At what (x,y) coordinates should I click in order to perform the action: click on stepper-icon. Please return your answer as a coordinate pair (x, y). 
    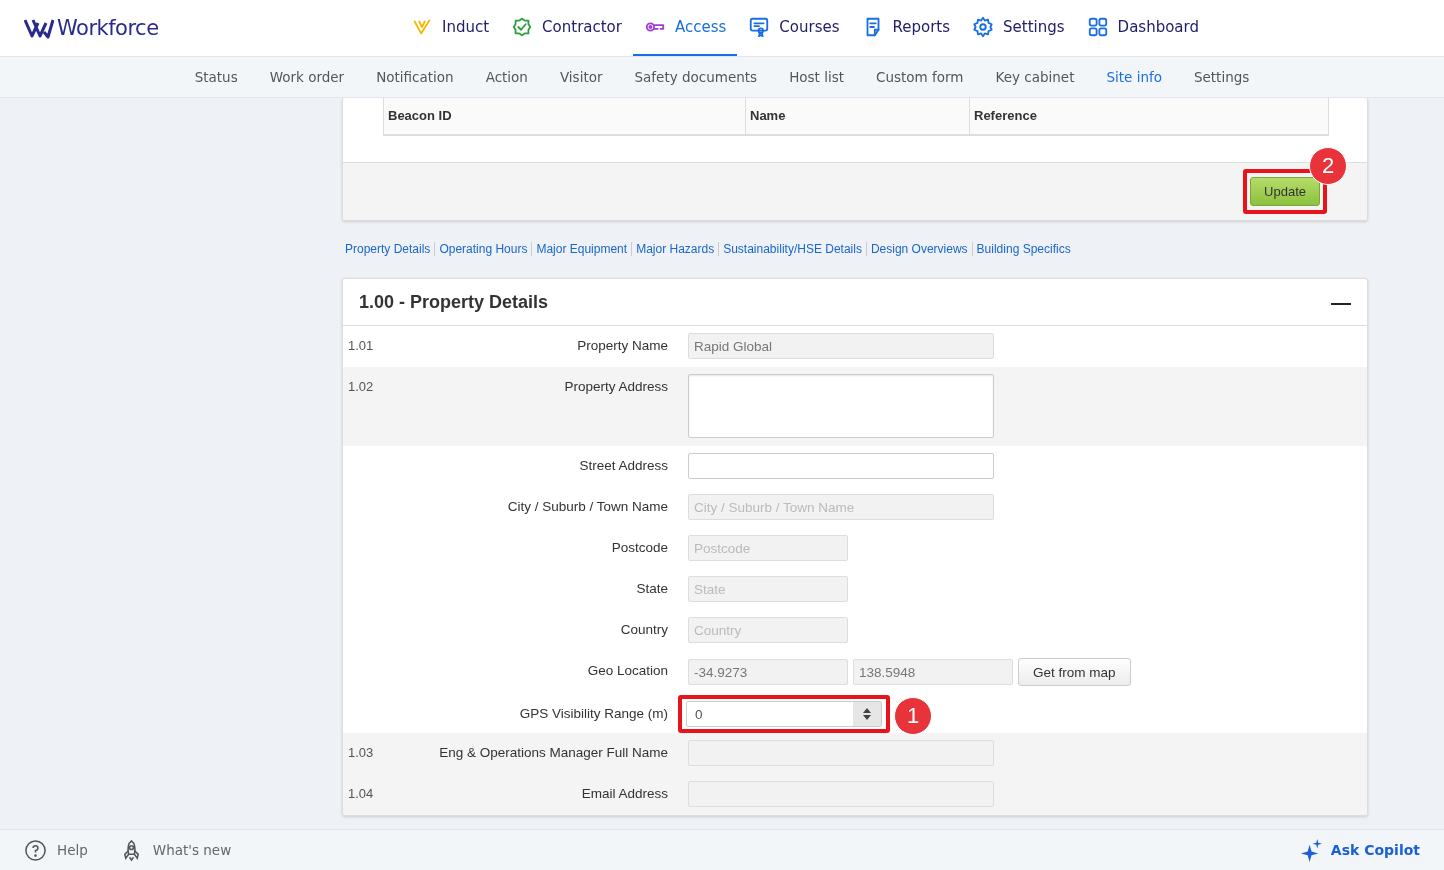
    Looking at the image, I should click on (867, 714).